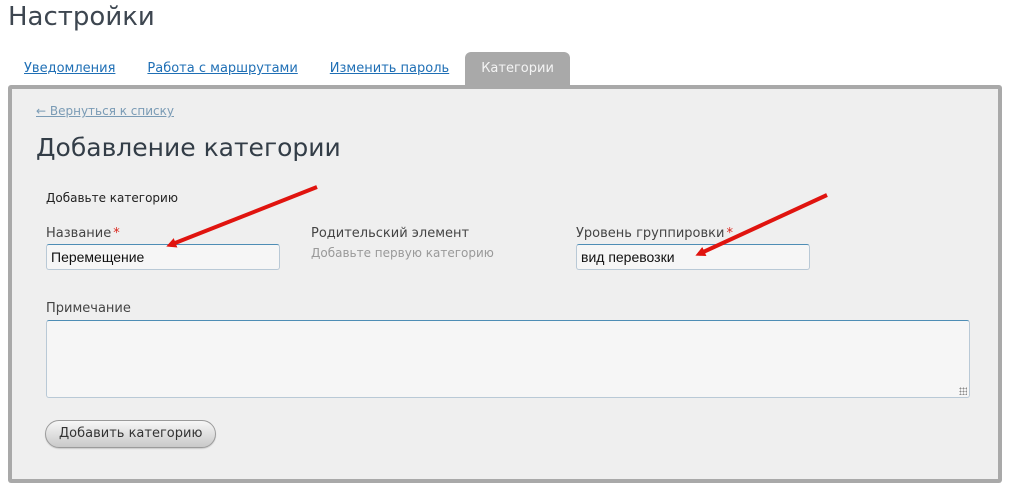 The width and height of the screenshot is (1018, 495). I want to click on name-label: Название *, so click(83, 233).